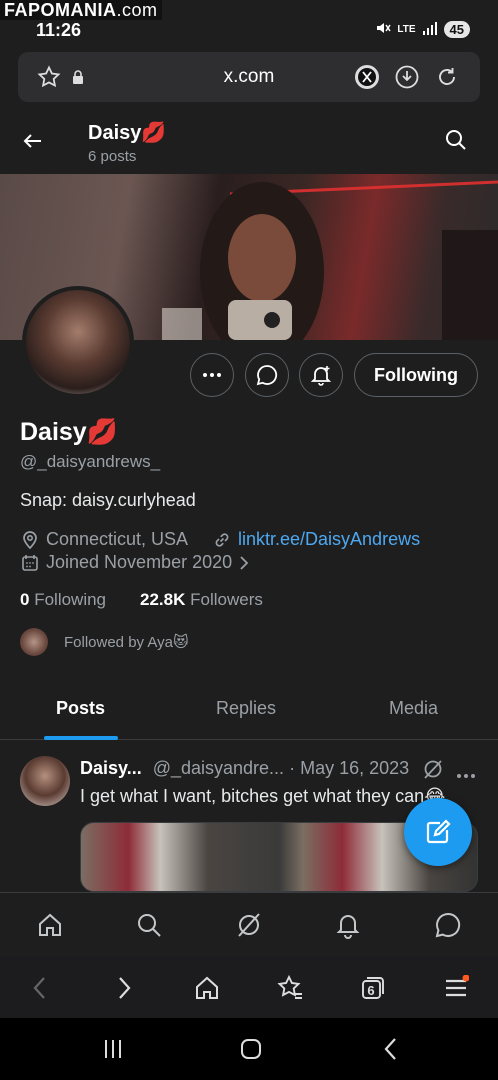  What do you see at coordinates (348, 925) in the screenshot?
I see `notifications-icon` at bounding box center [348, 925].